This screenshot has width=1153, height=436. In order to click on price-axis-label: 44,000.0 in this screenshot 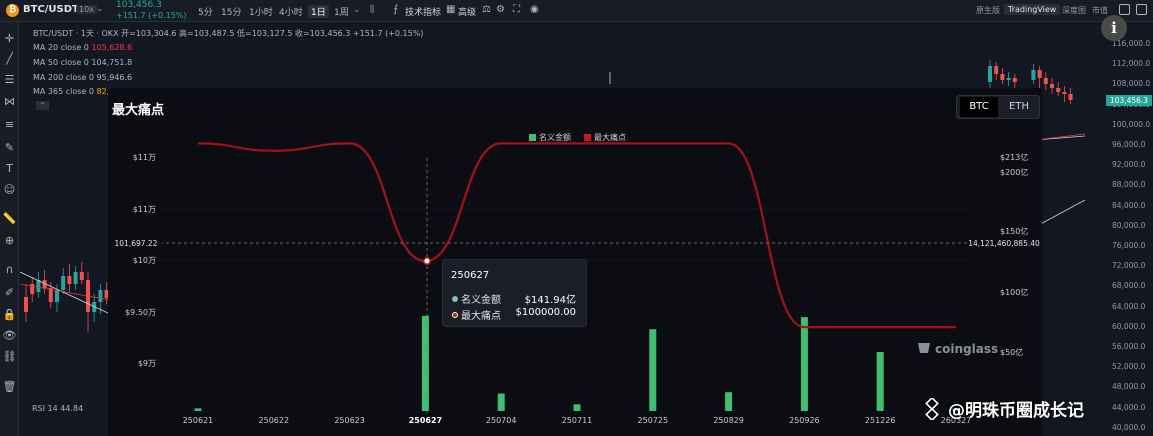, I will do `click(1129, 407)`.